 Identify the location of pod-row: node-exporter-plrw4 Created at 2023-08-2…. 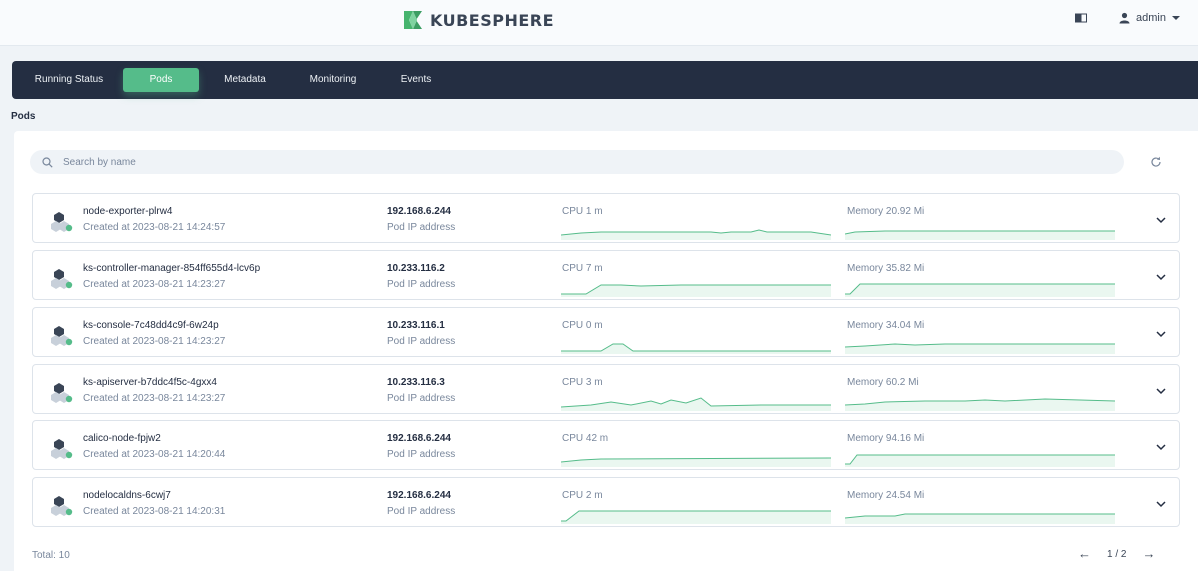
(606, 218).